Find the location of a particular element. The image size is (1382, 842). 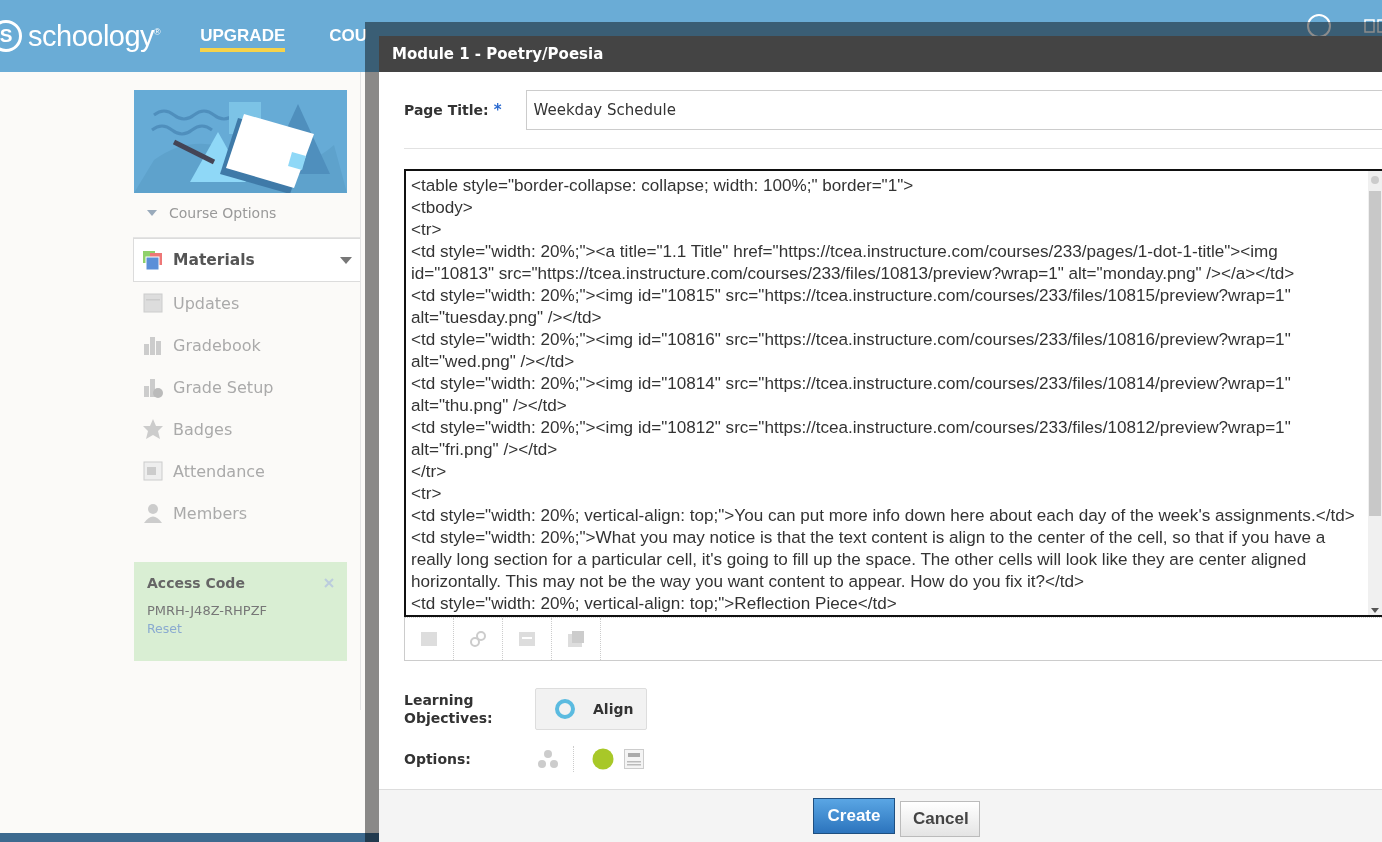

page-title-label: Page Title: is located at coordinates (446, 110).